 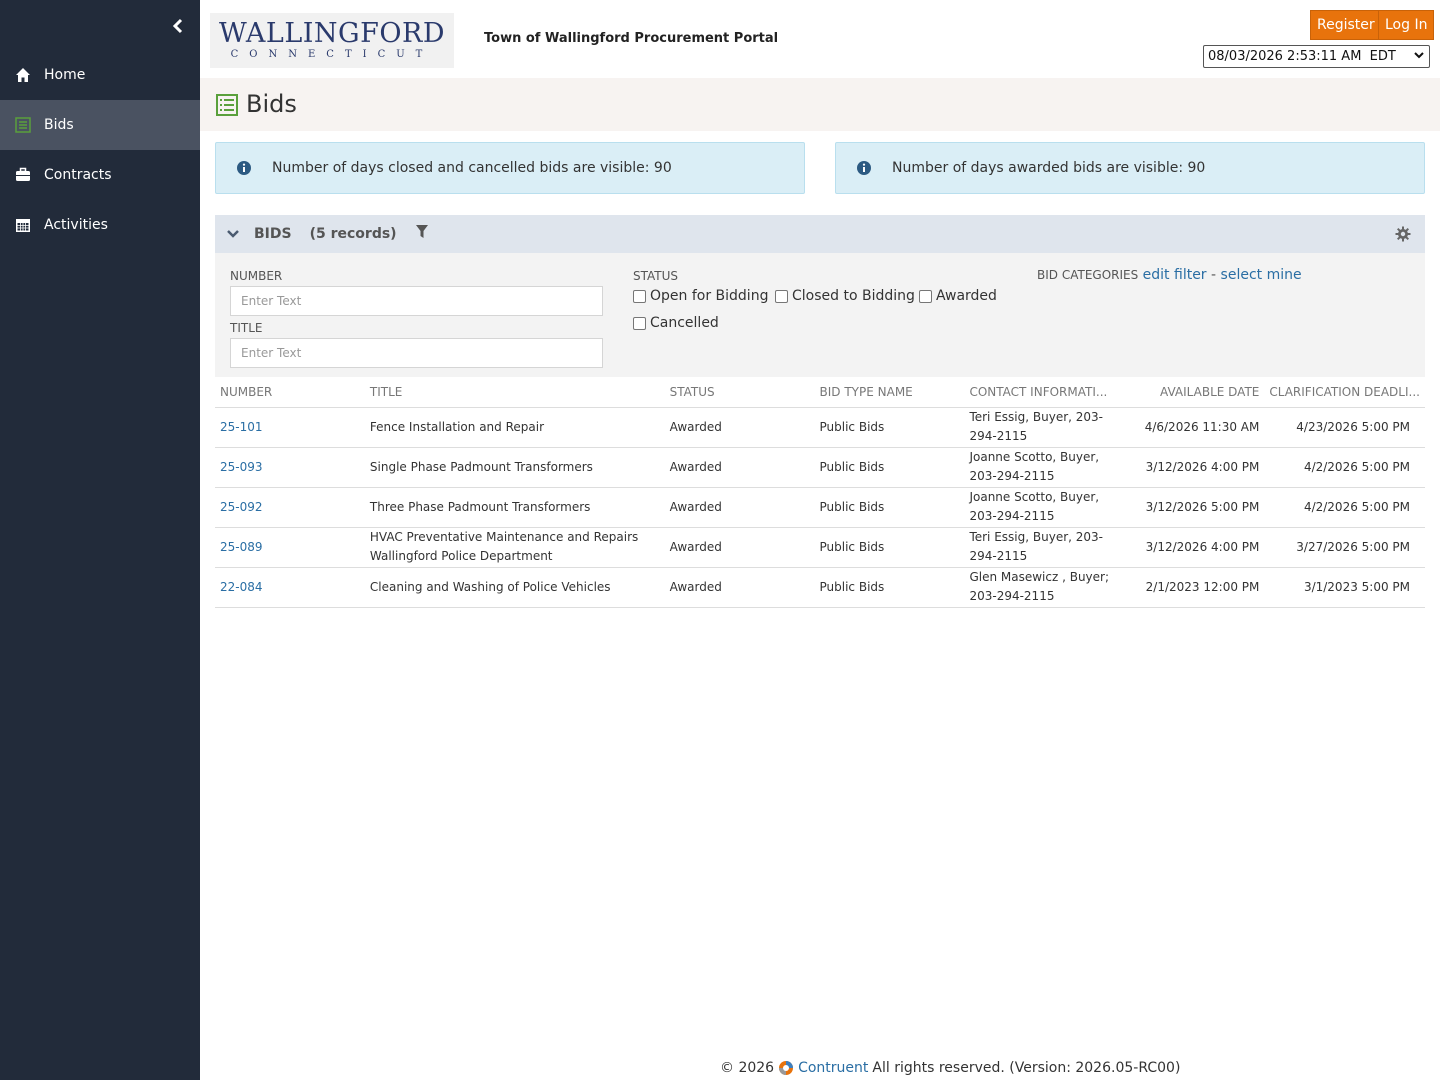 I want to click on gear-icon, so click(x=1403, y=234).